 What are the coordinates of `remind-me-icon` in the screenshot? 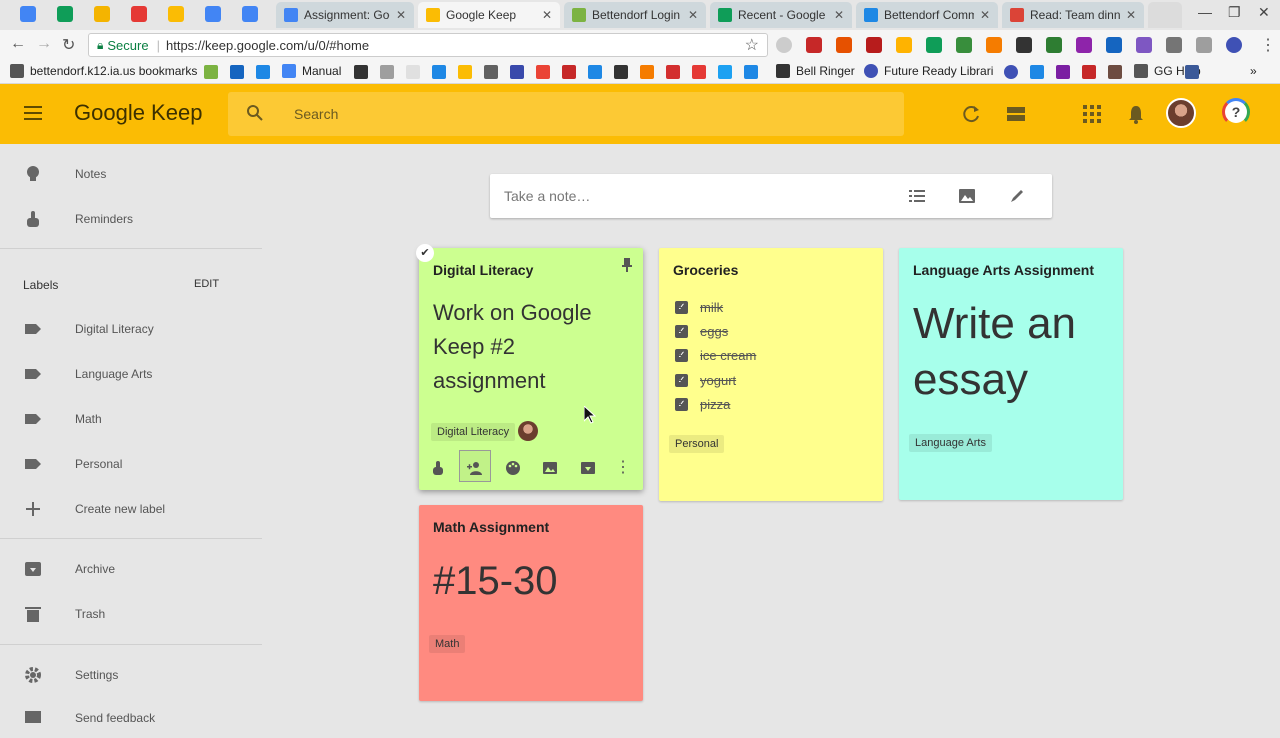 It's located at (438, 468).